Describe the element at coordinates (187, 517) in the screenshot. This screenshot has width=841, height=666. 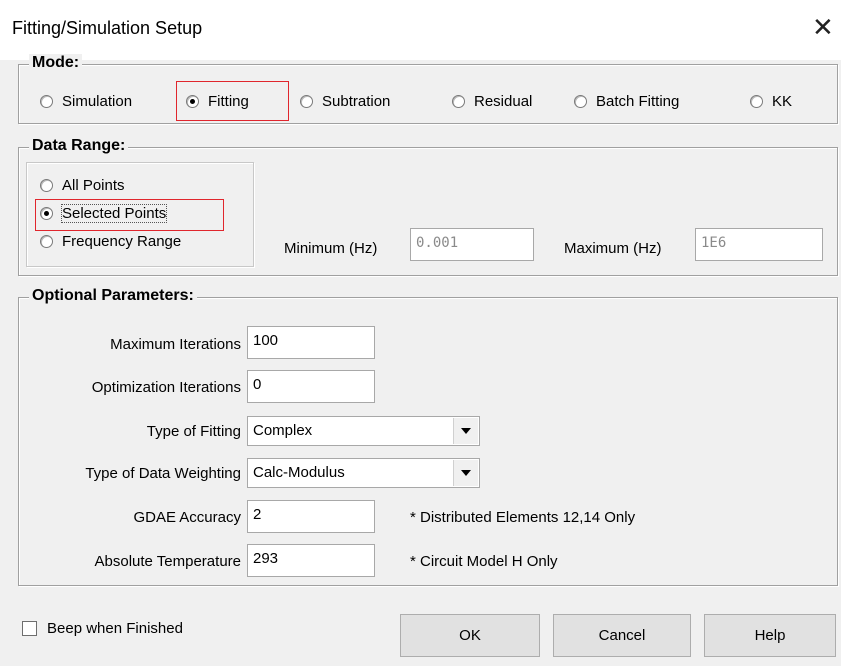
I see `gdae-label: GDAE Accuracy` at that location.